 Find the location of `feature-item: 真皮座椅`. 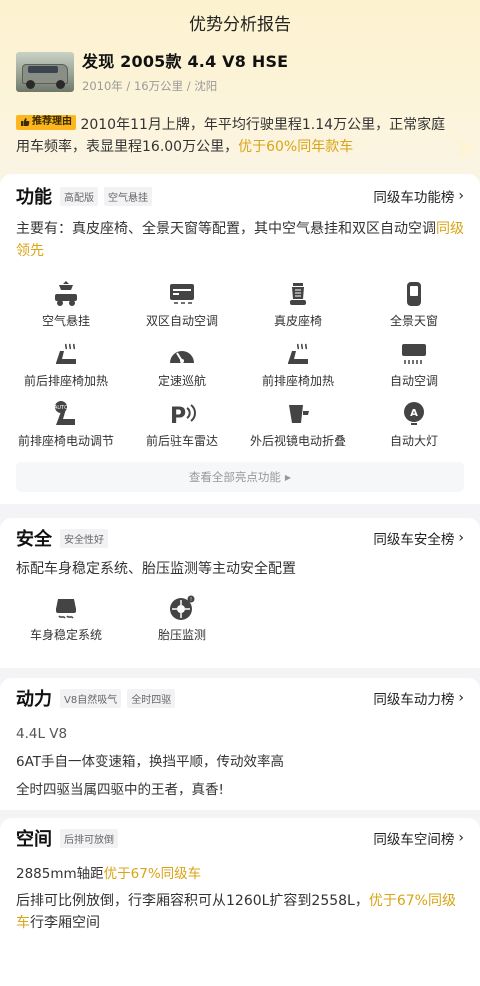

feature-item: 真皮座椅 is located at coordinates (298, 310).